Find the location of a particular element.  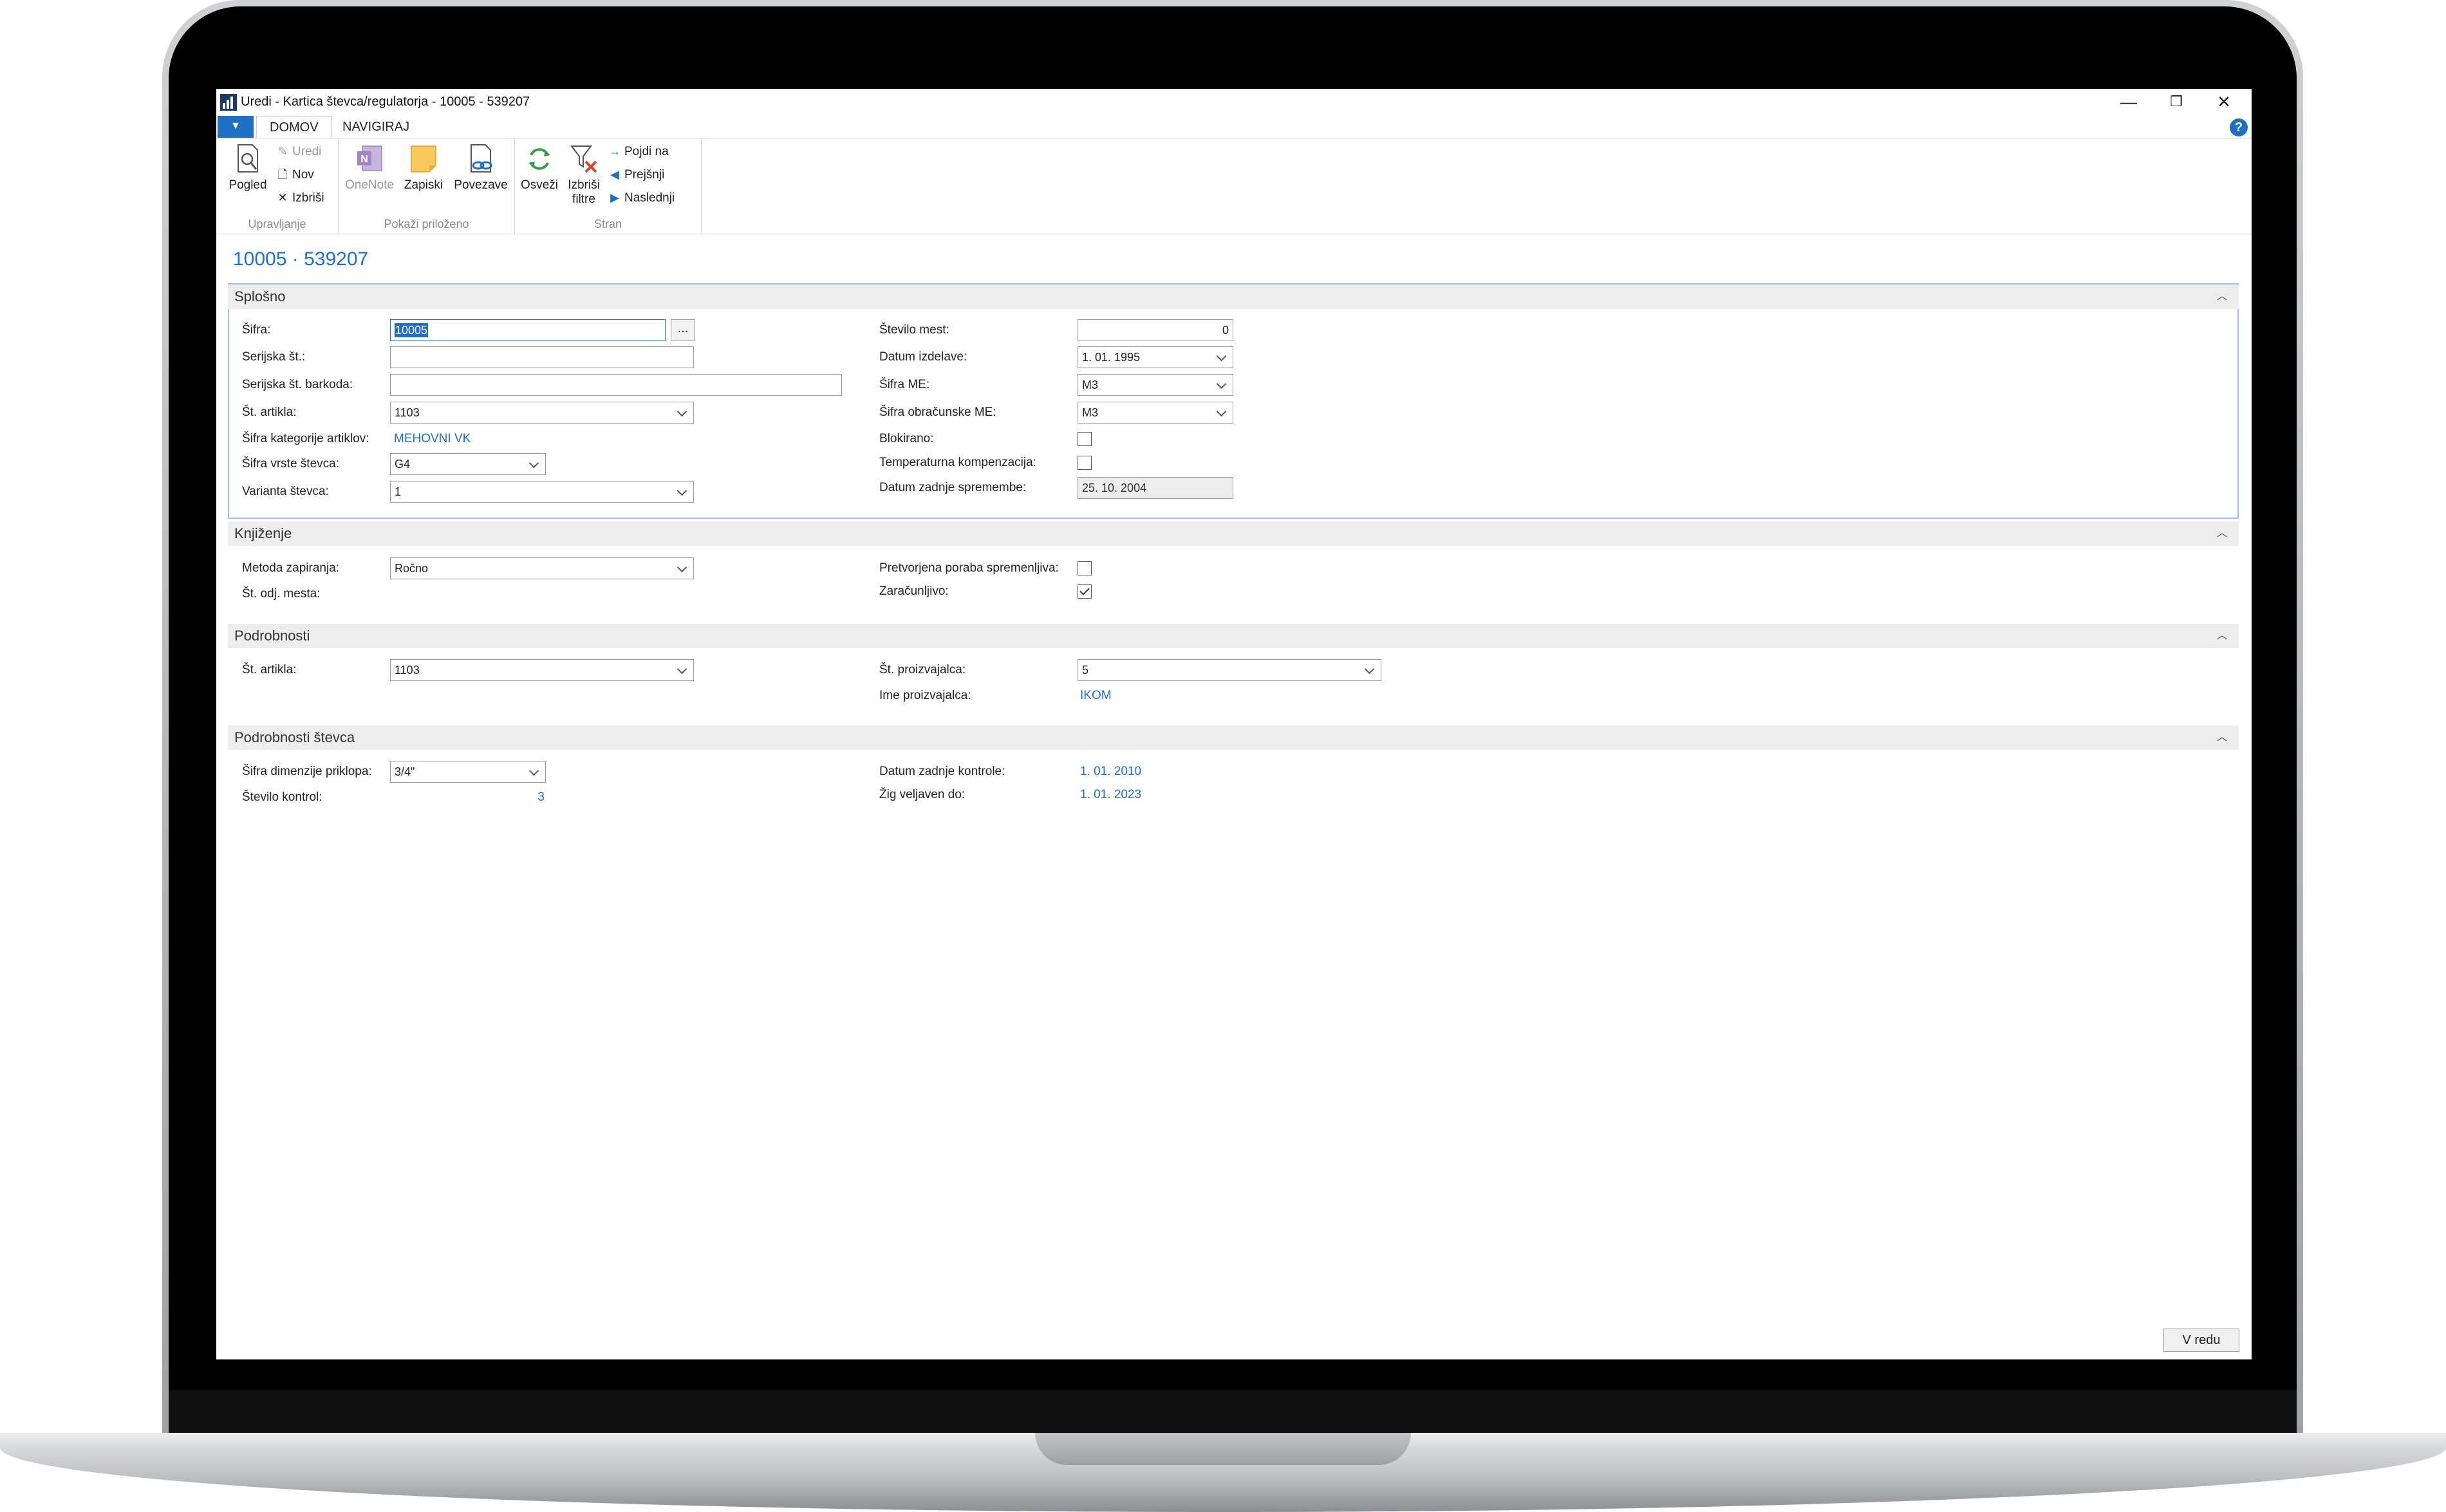

view-button: Pogled is located at coordinates (247, 167).